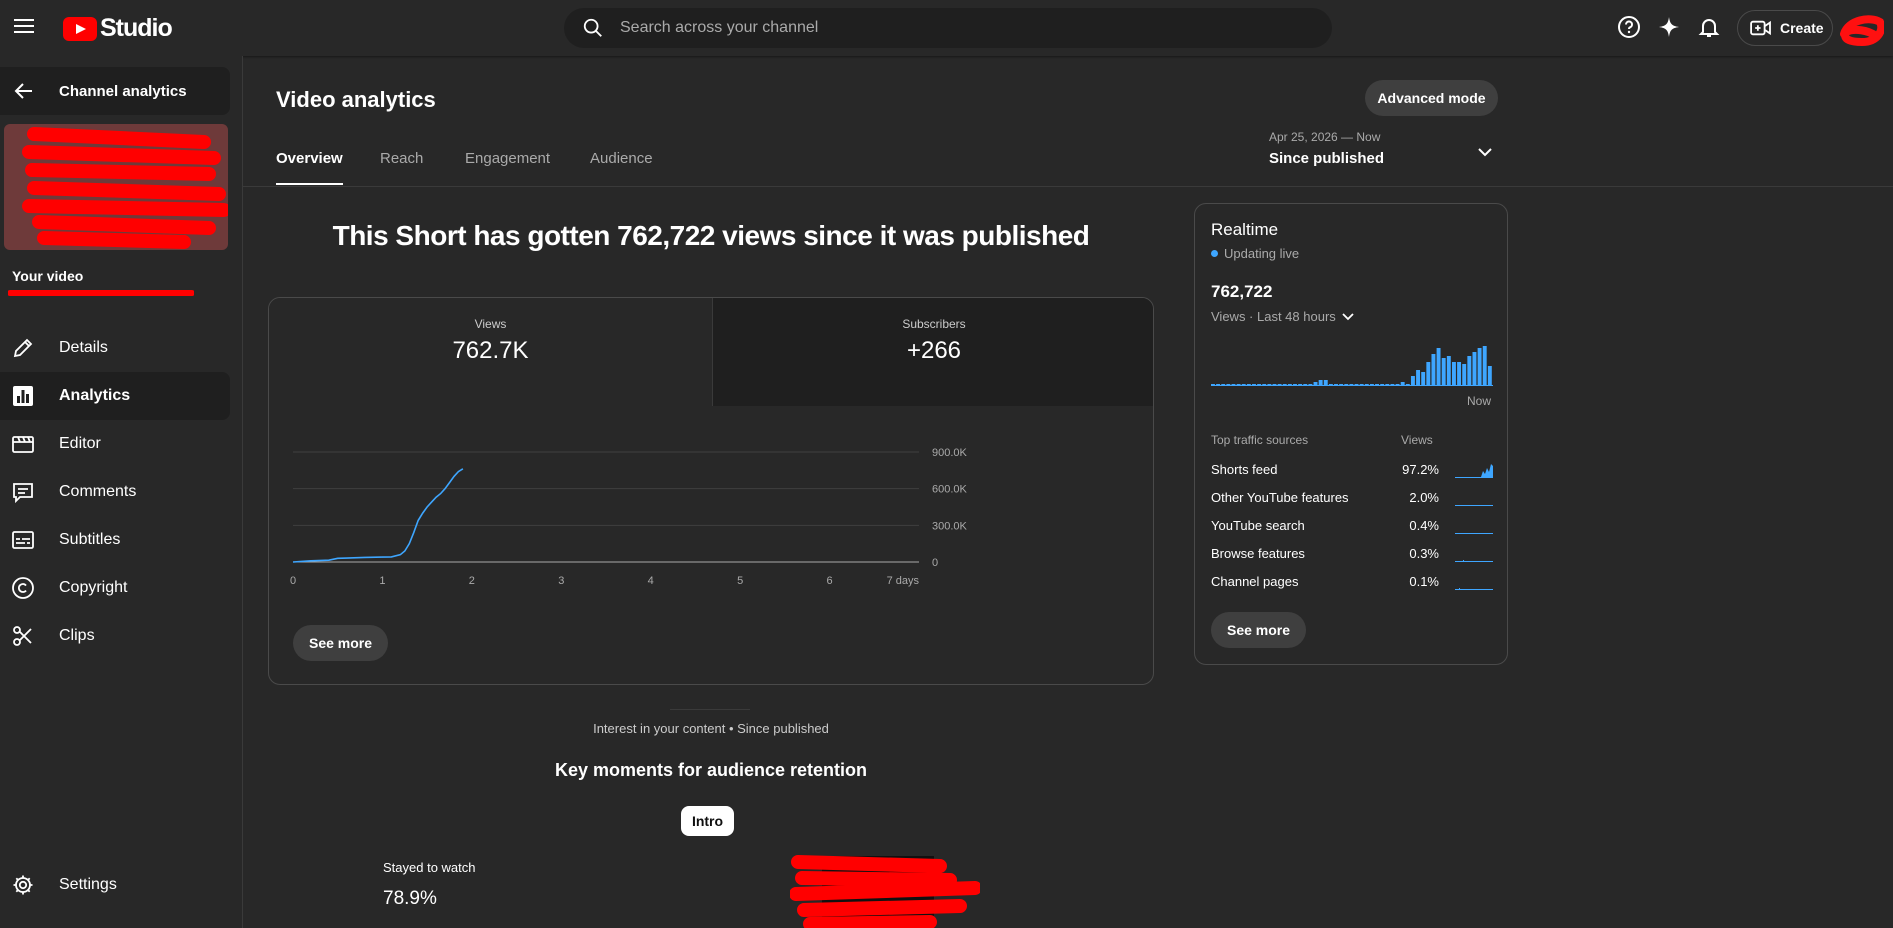  I want to click on advanced-mode-button: Advanced mode, so click(1431, 98).